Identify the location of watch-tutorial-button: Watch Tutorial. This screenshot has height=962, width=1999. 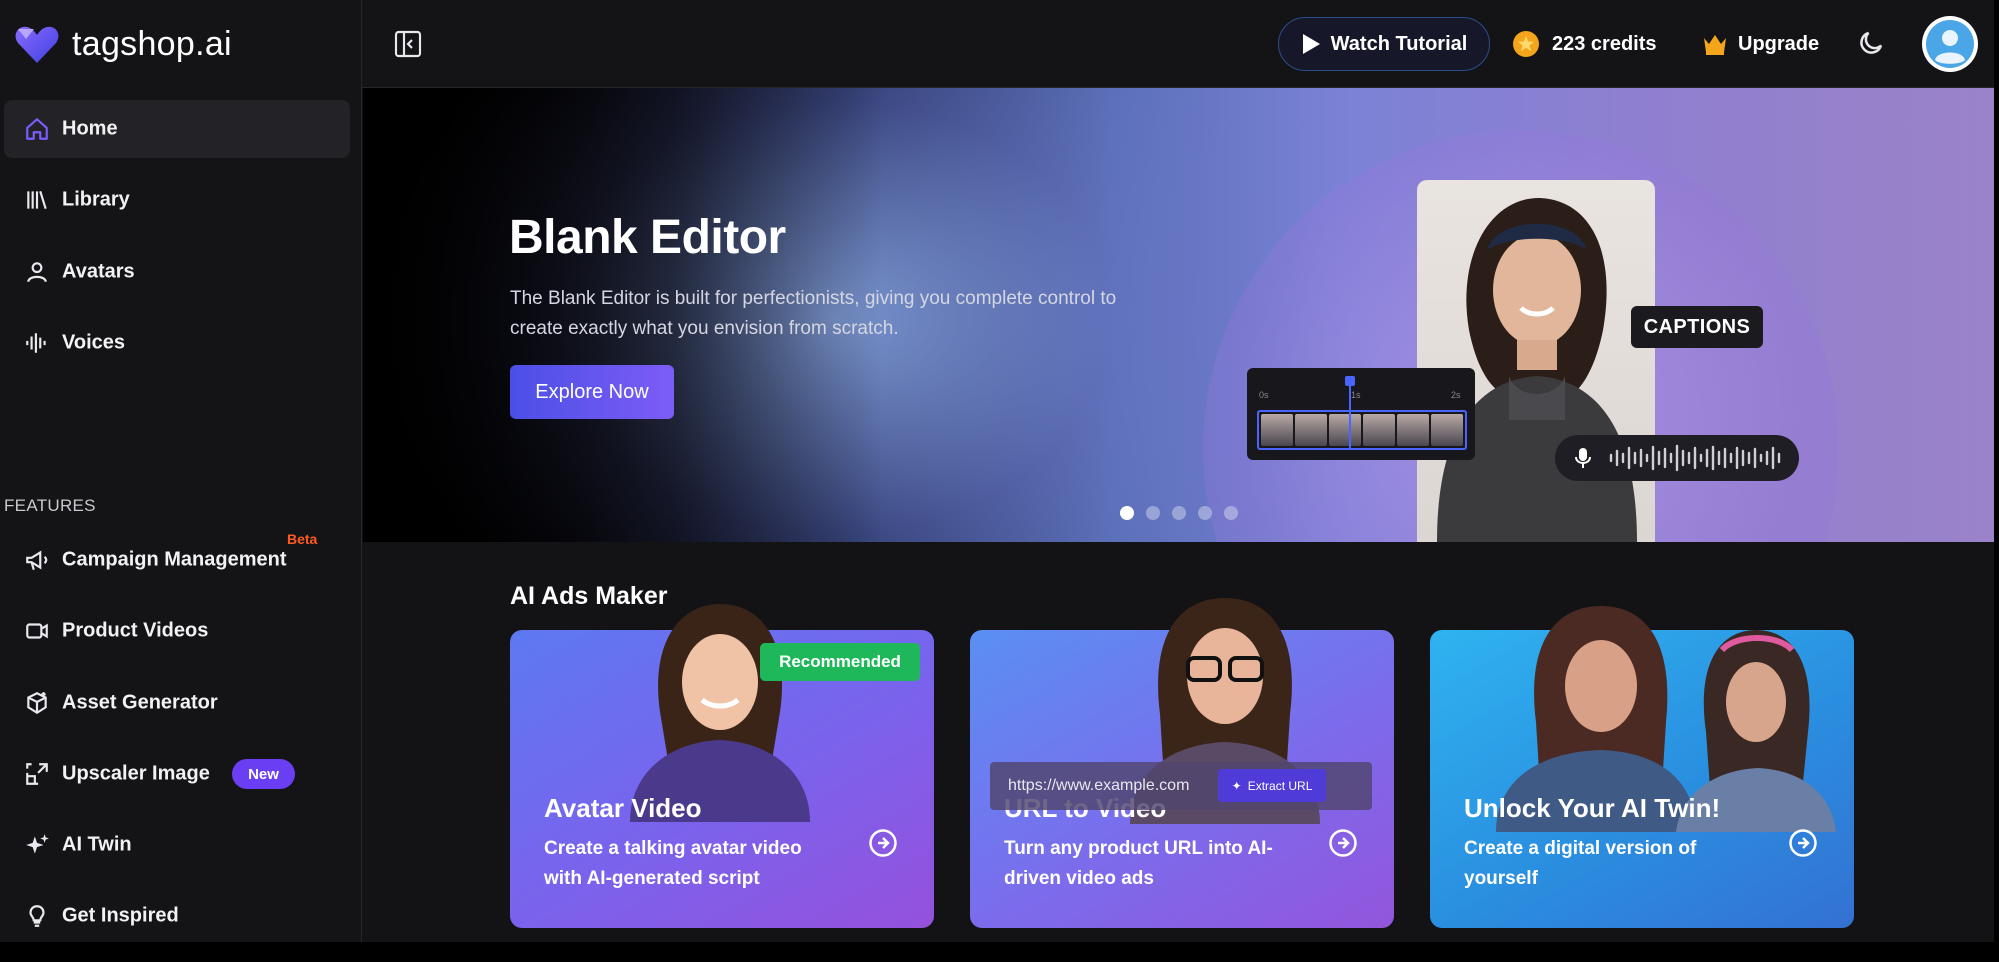
(1384, 44).